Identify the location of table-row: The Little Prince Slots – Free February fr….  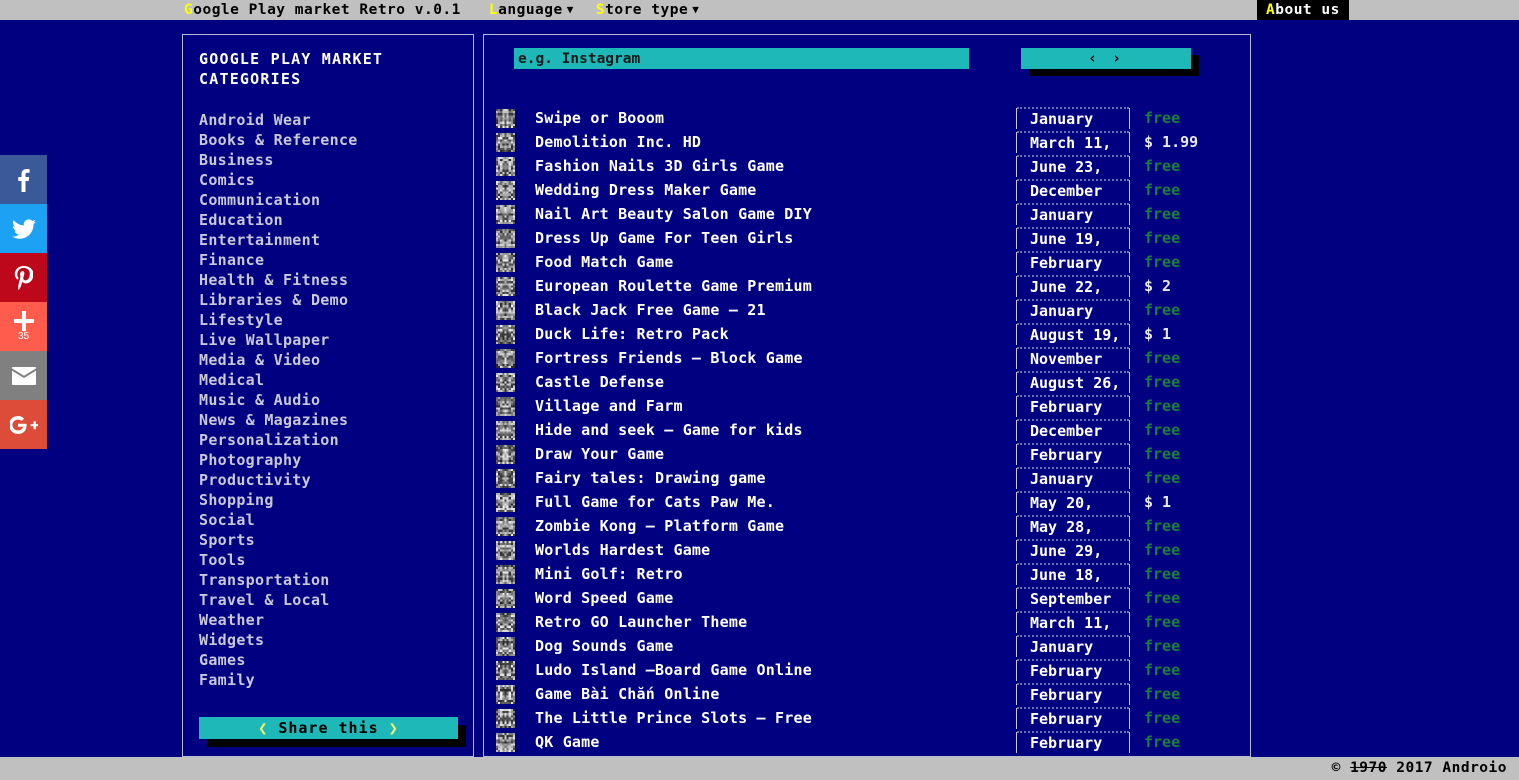
(867, 718).